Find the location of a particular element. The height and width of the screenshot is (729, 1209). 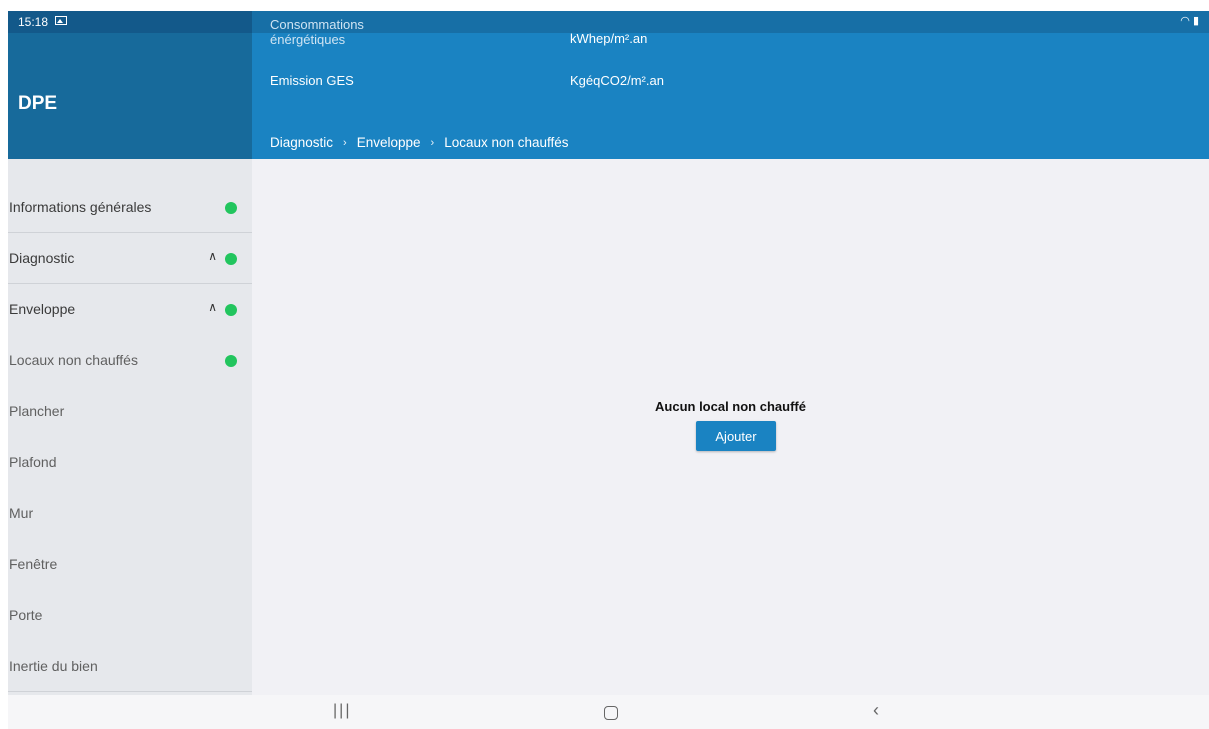

consommation-unit: kWhep/m².an is located at coordinates (609, 38).